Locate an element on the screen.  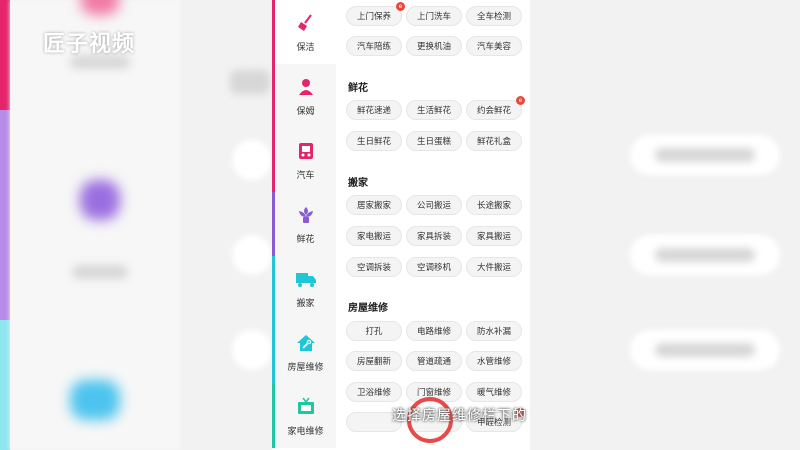
chip-label: 防水补漏 is located at coordinates (493, 332).